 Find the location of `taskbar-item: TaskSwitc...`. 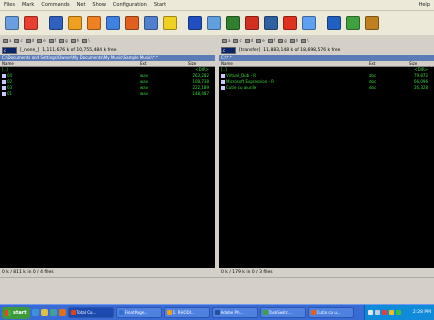

taskbar-item: TaskSwitc... is located at coordinates (282, 312).